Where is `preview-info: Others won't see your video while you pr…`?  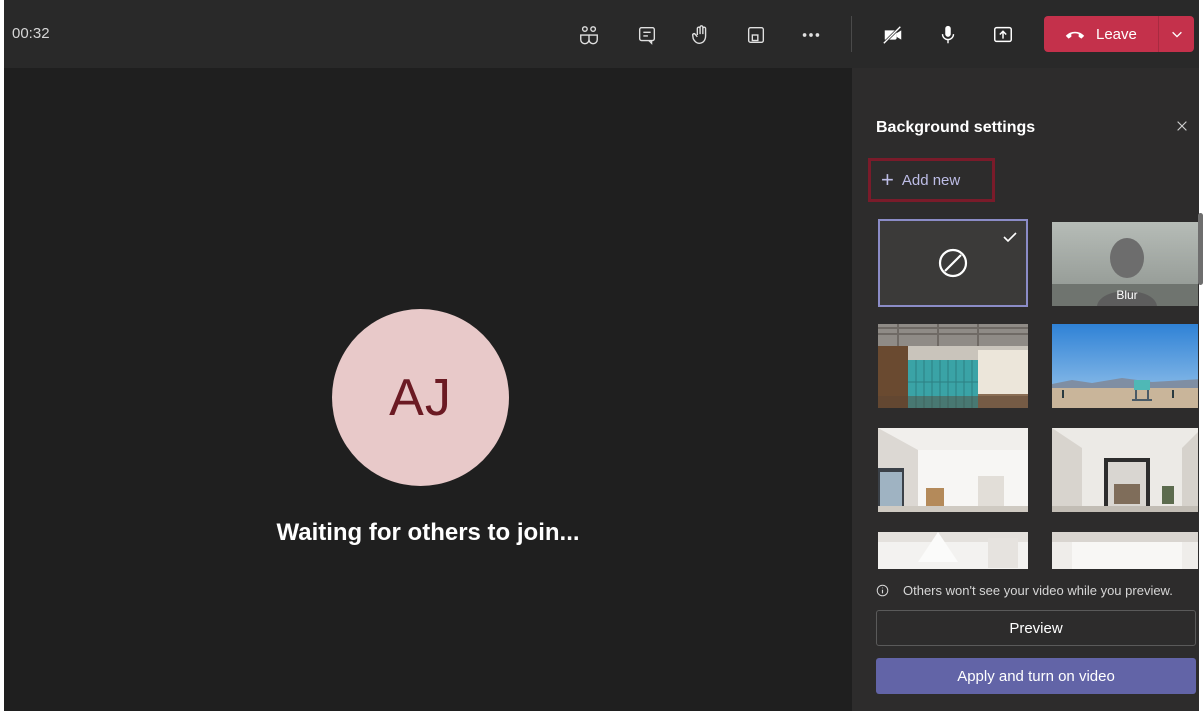
preview-info: Others won't see your video while you pr… is located at coordinates (1024, 590).